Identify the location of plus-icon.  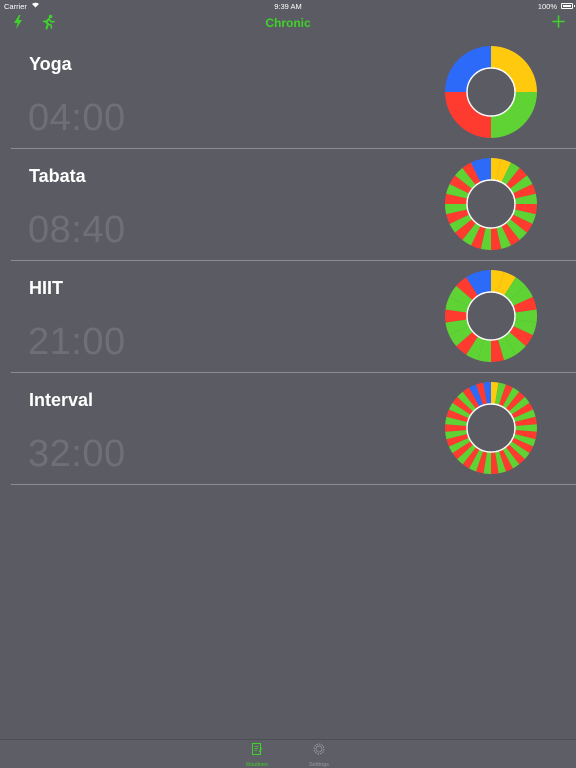
(558, 24).